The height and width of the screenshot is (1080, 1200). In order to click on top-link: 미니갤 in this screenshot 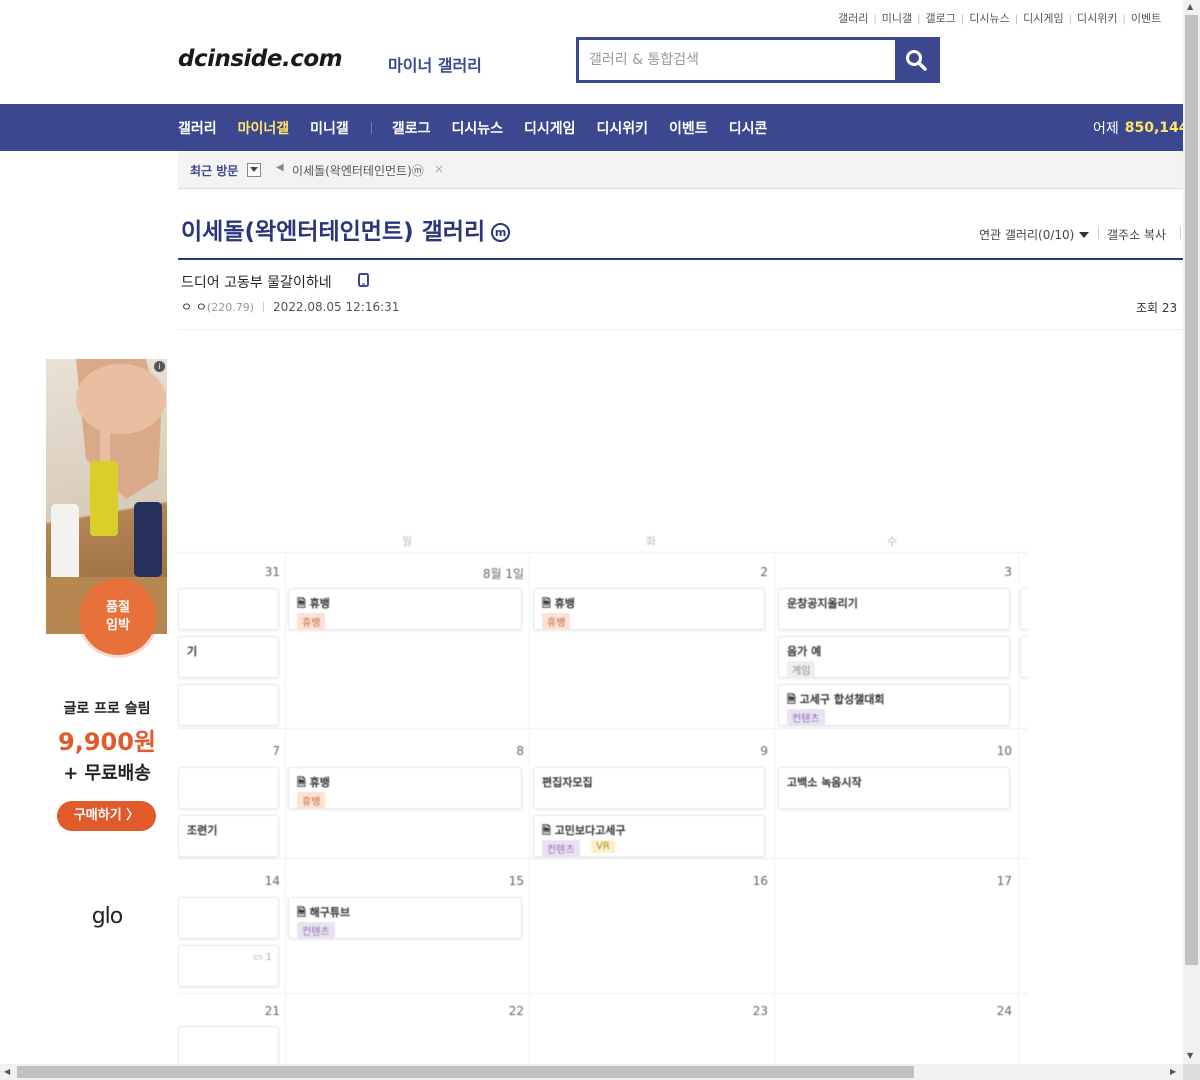, I will do `click(897, 18)`.